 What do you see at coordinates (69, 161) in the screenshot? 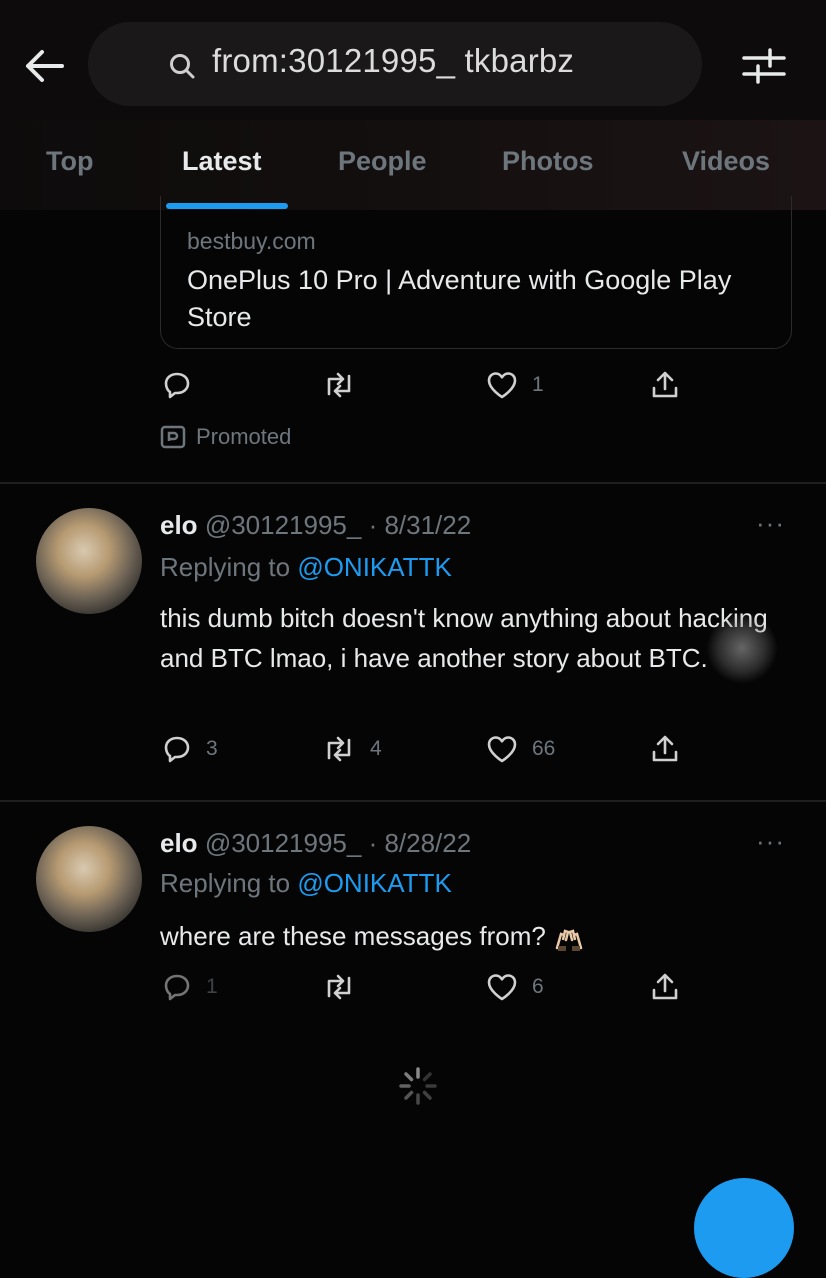
I see `tab-top: Top` at bounding box center [69, 161].